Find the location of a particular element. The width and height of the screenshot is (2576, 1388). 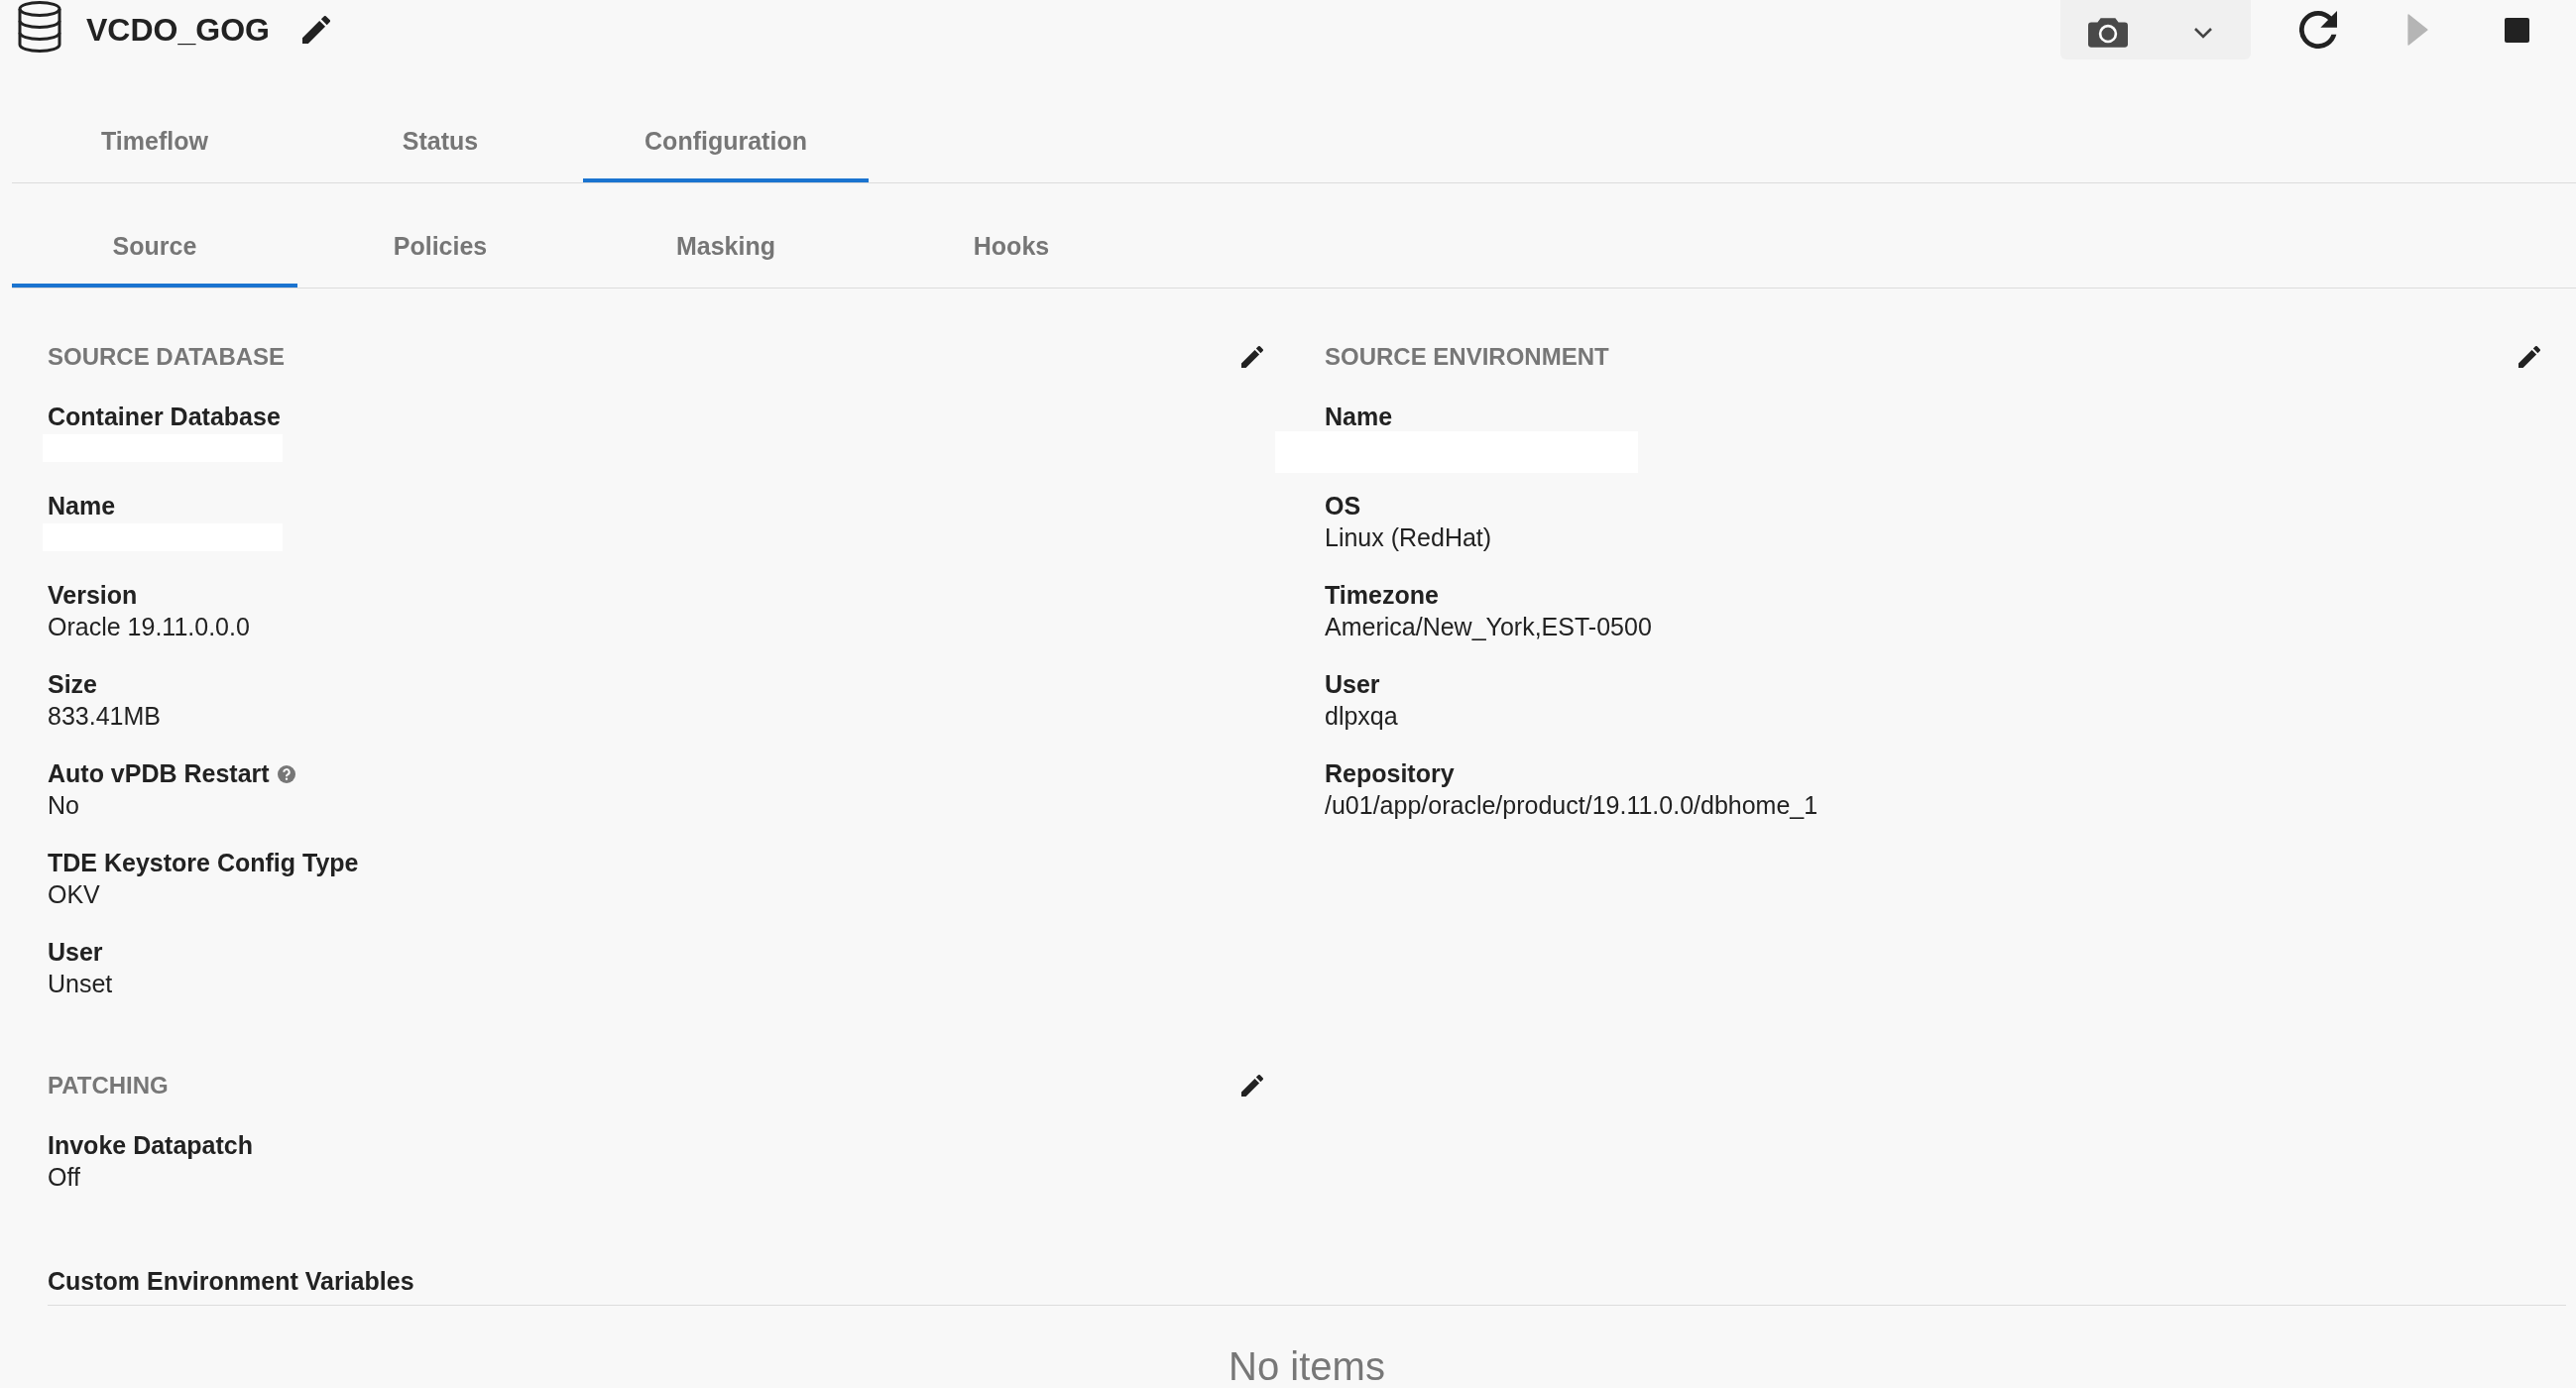

tab: Status is located at coordinates (440, 140).